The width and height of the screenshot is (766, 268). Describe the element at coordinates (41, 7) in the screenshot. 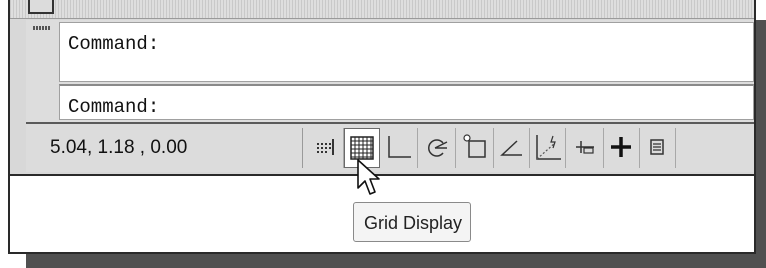

I see `layout-tab-edge` at that location.